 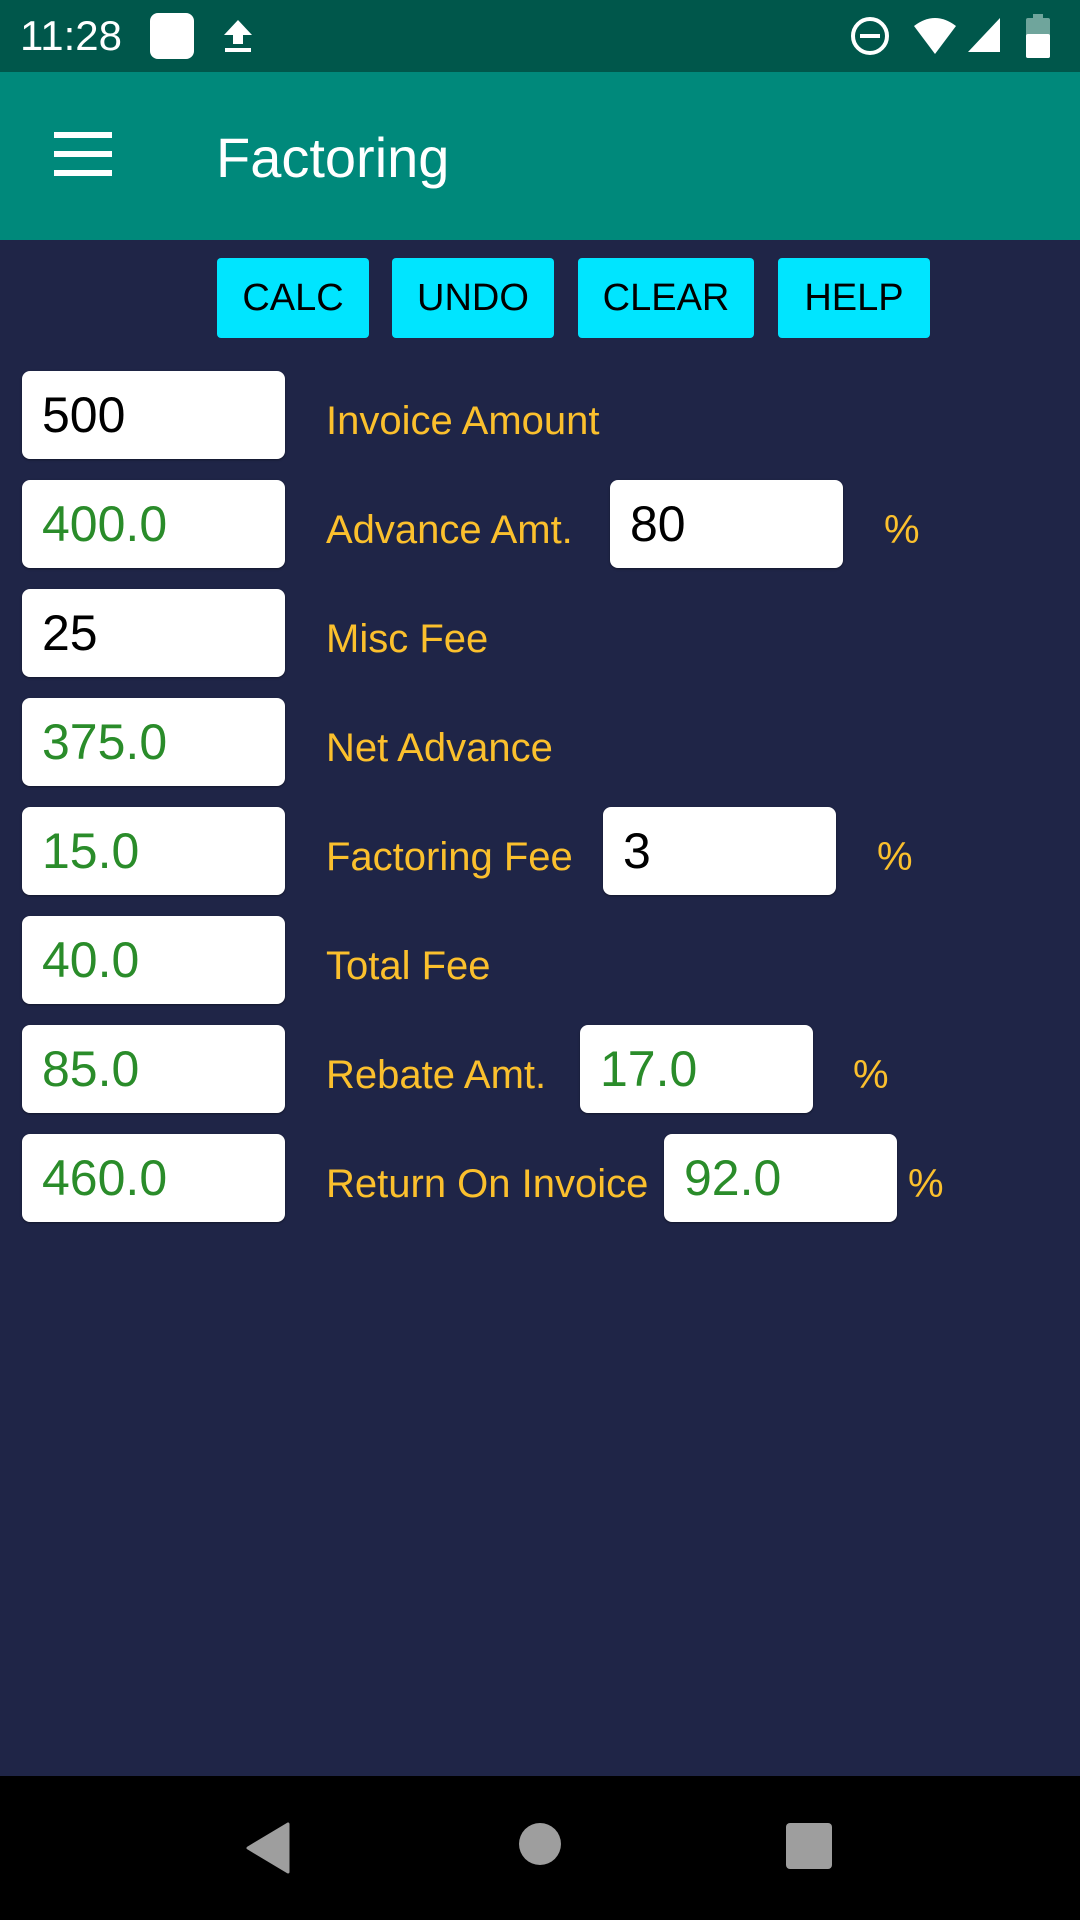 I want to click on advance-percent-field: 80, so click(x=726, y=524).